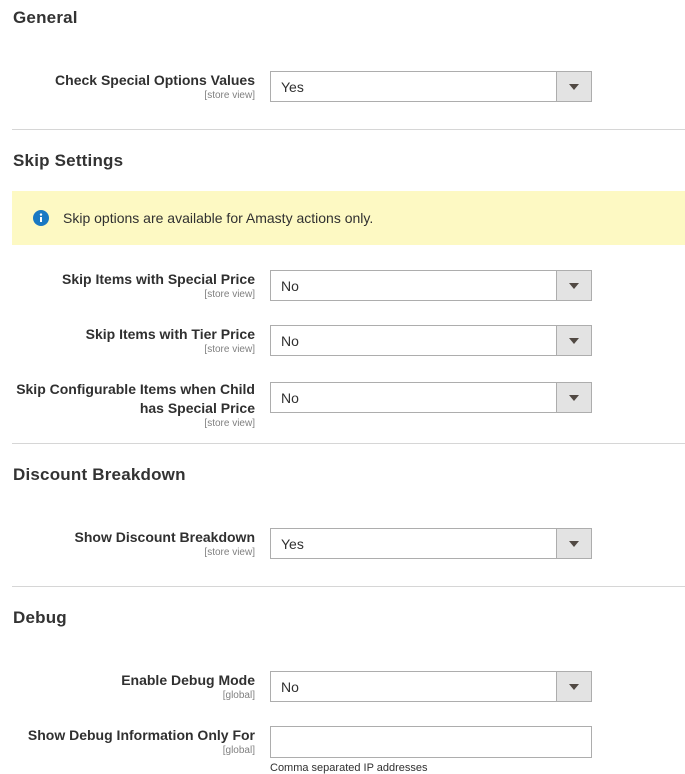 Image resolution: width=685 pixels, height=774 pixels. I want to click on debug-ip-input, so click(431, 742).